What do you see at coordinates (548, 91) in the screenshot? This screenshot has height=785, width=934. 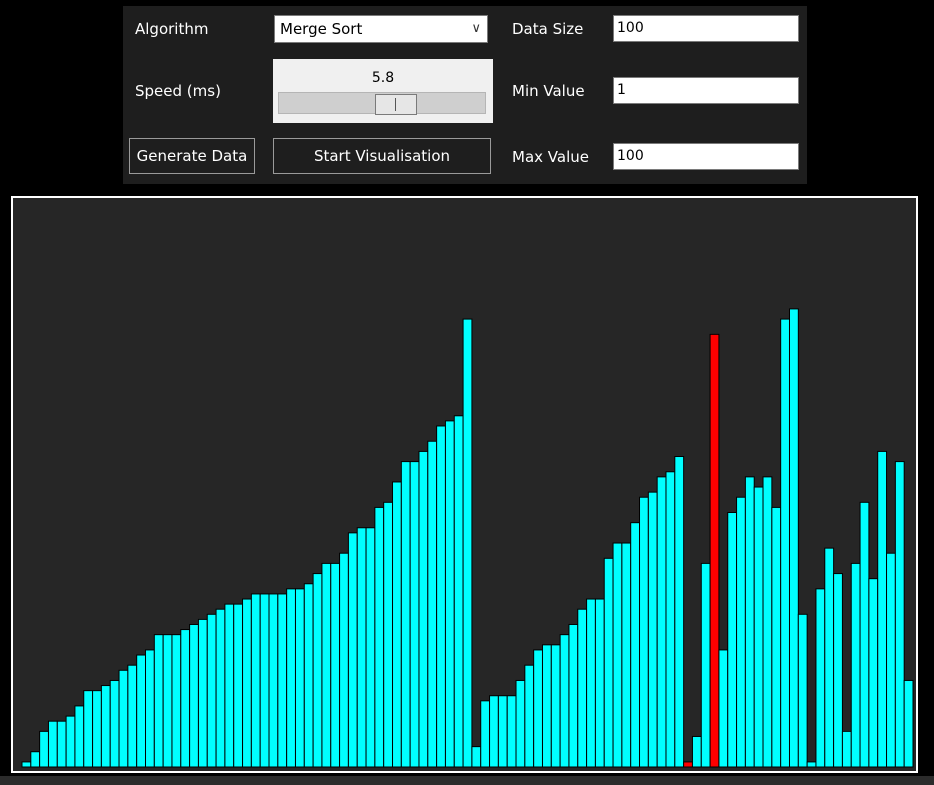 I see `min-value-label: Min Value` at bounding box center [548, 91].